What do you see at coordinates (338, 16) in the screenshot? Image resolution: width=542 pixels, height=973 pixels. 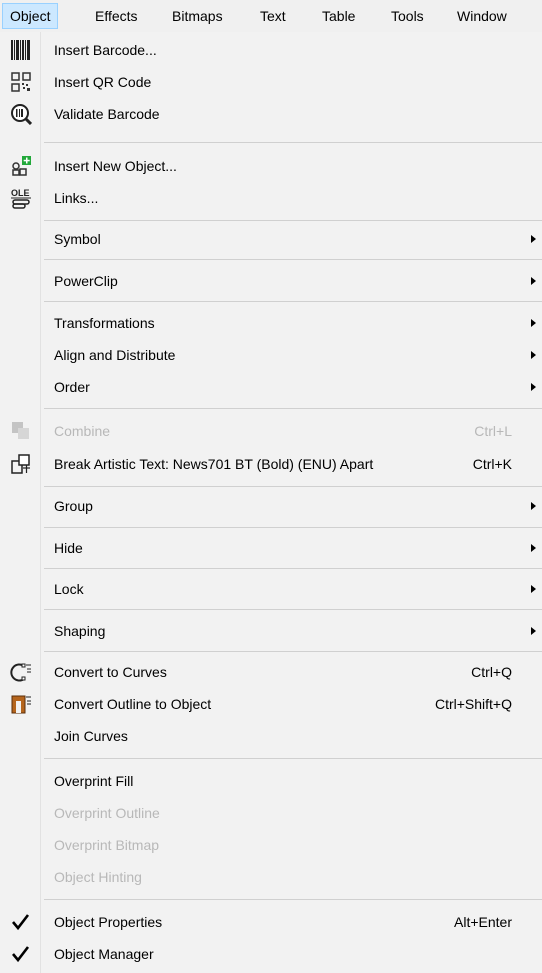 I see `menu-table: Table` at bounding box center [338, 16].